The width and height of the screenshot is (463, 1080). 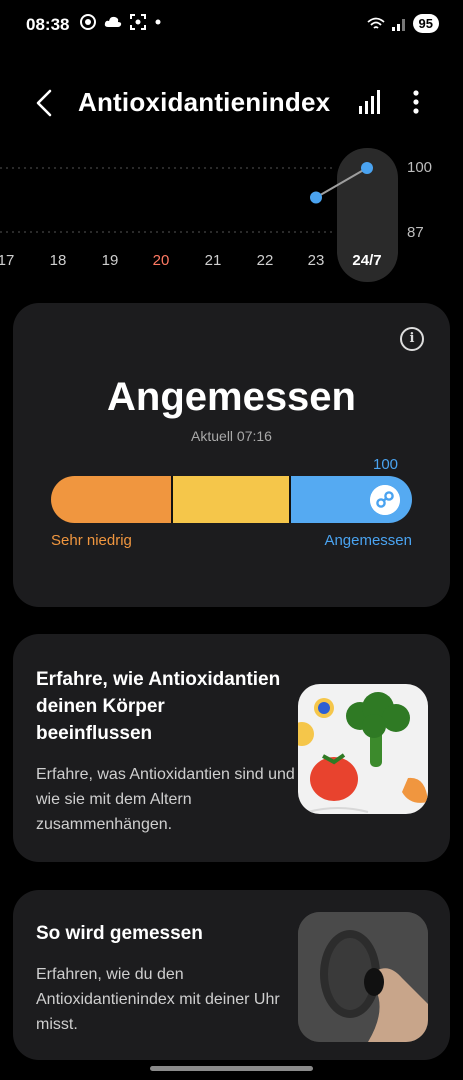 I want to click on x-tick-label: 21, so click(x=213, y=260).